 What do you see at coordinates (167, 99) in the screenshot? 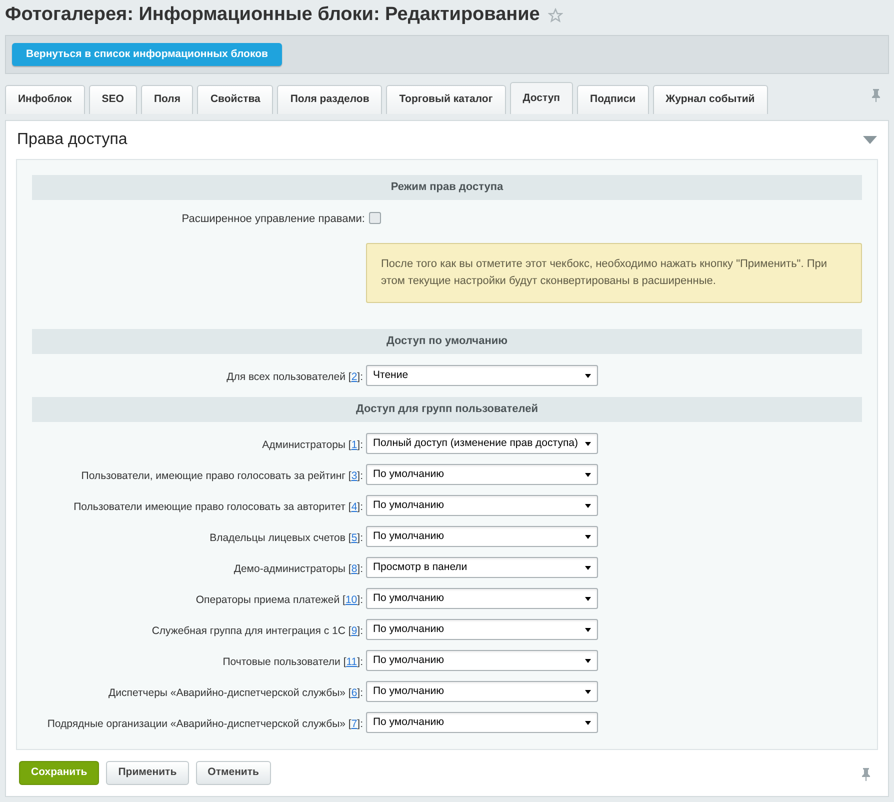
I see `tab: Поля` at bounding box center [167, 99].